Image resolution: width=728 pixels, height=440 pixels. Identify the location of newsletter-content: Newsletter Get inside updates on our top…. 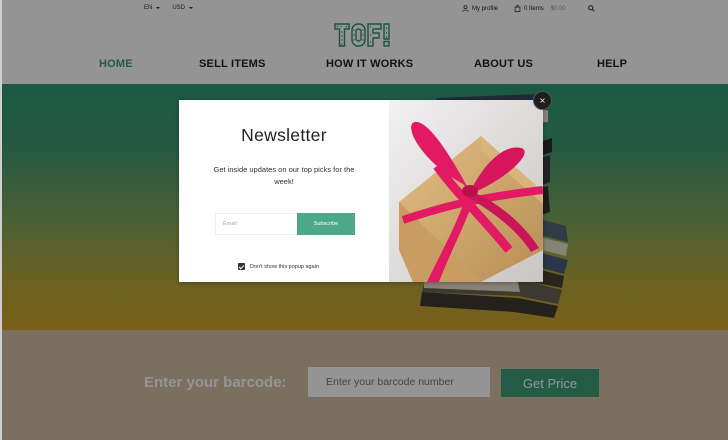
(284, 191).